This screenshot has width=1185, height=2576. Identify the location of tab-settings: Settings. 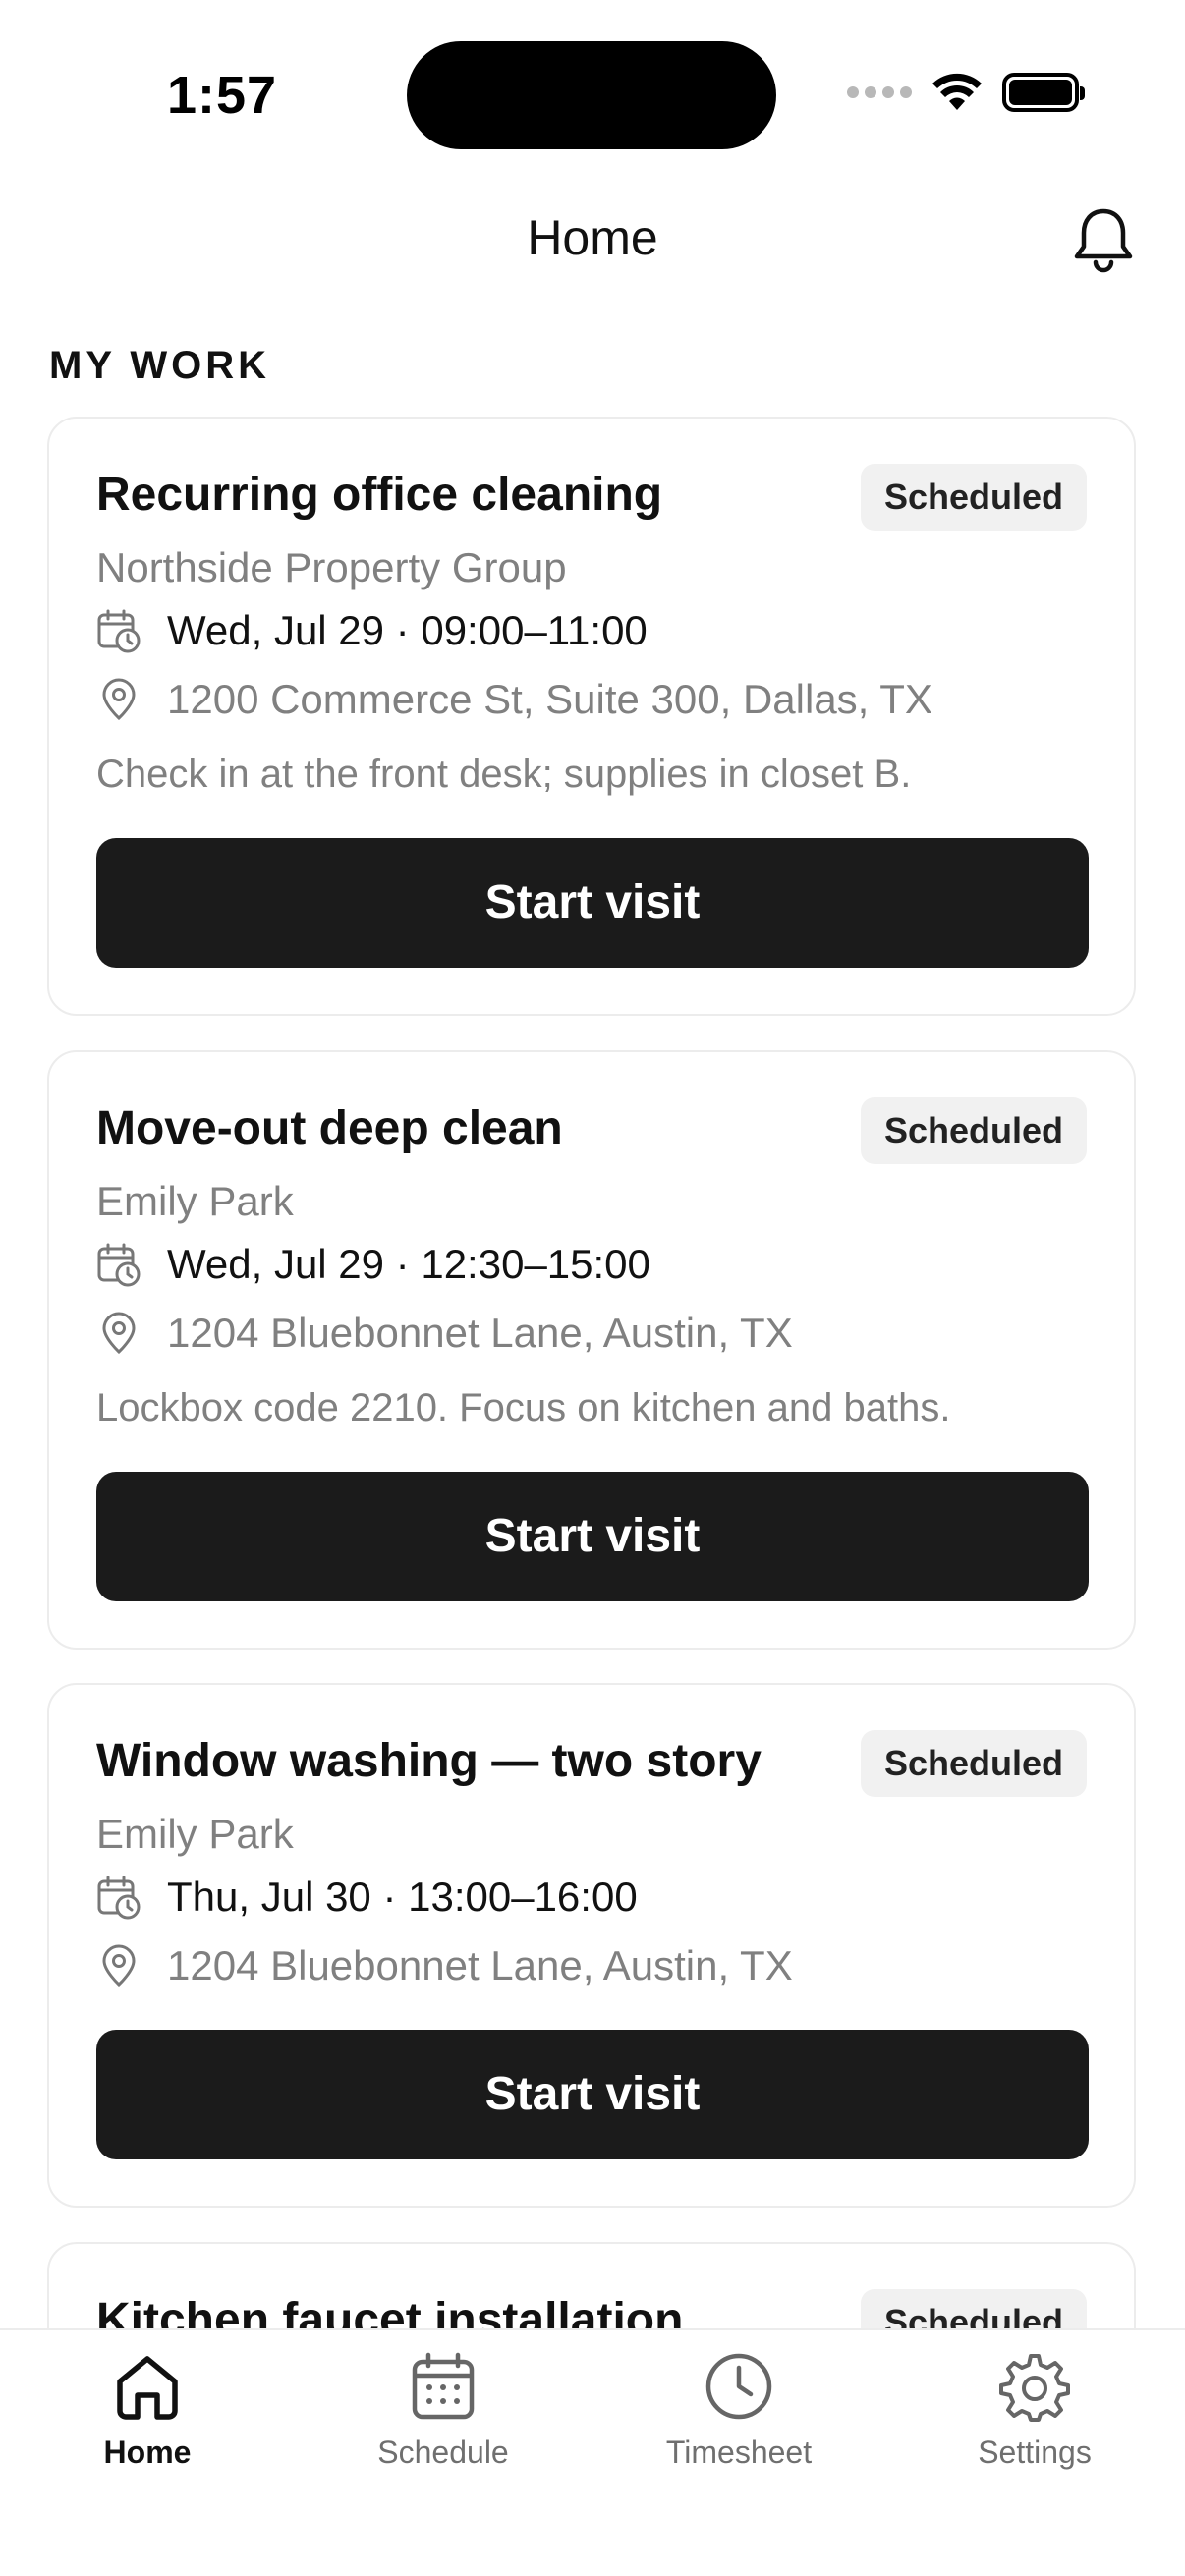
(1035, 2410).